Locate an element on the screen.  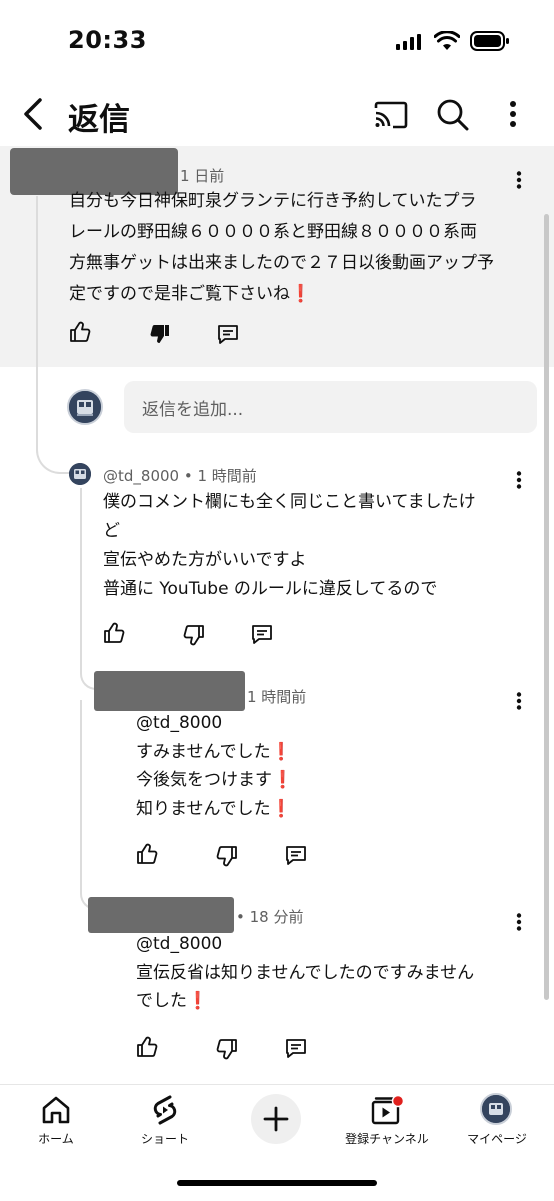
wifi-icon is located at coordinates (447, 42).